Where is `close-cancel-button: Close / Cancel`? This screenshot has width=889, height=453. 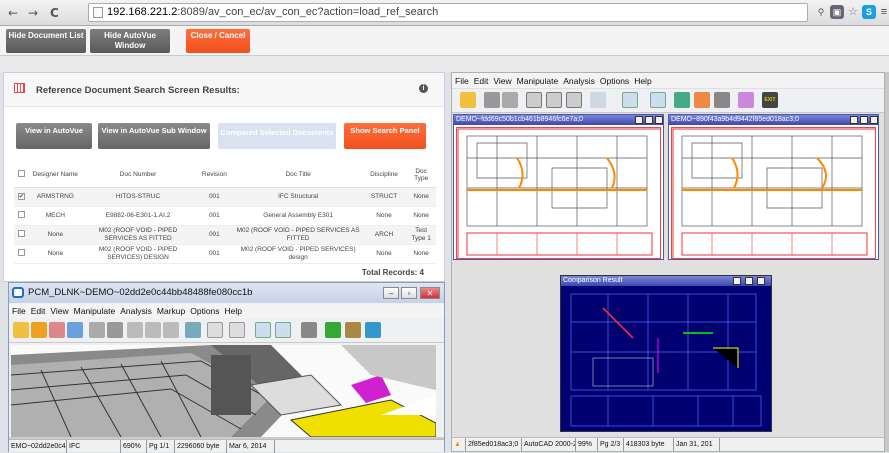
close-cancel-button: Close / Cancel is located at coordinates (218, 41).